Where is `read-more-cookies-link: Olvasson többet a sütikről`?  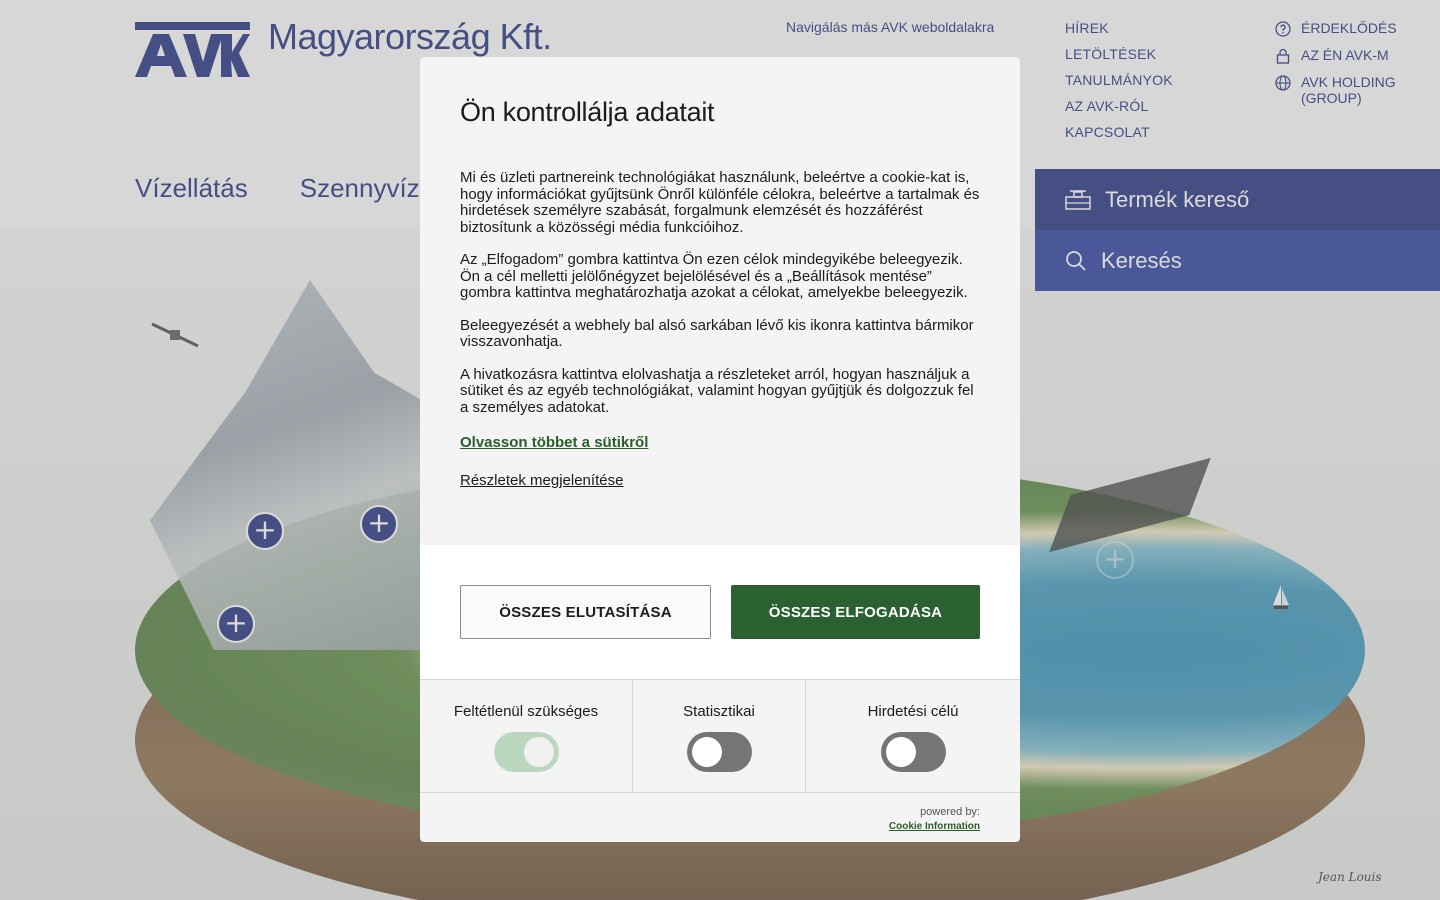 read-more-cookies-link: Olvasson többet a sütikről is located at coordinates (554, 442).